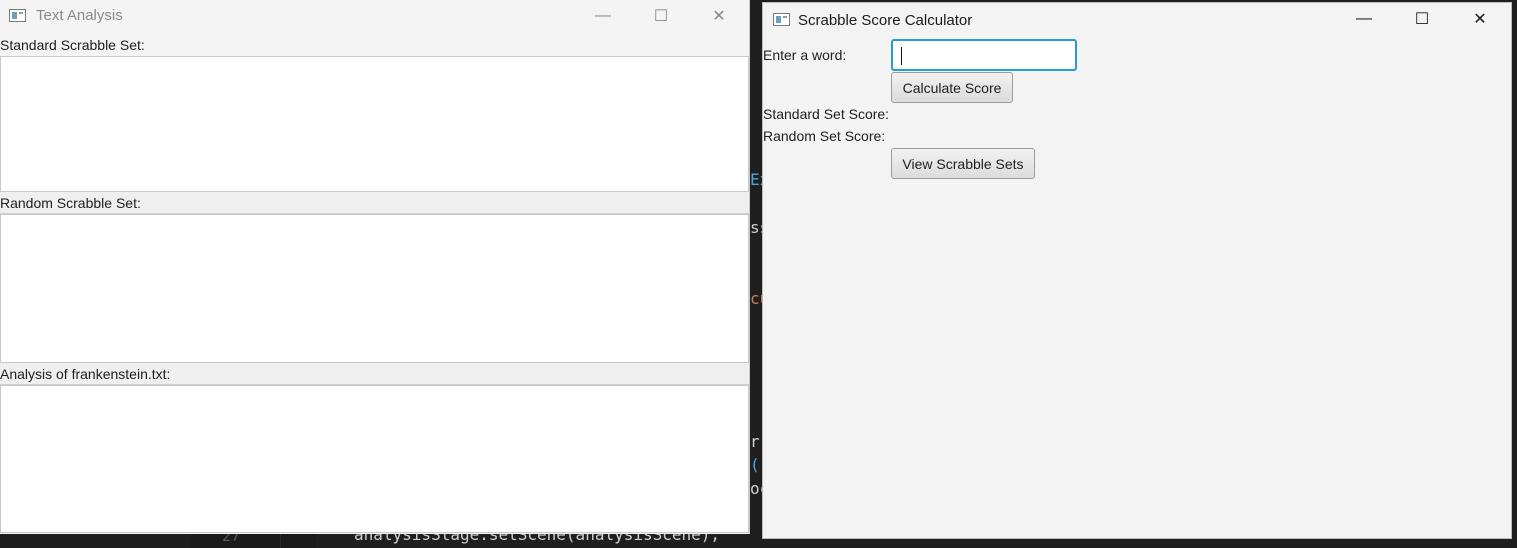 The height and width of the screenshot is (548, 1517). What do you see at coordinates (374, 16) in the screenshot?
I see `title-bar: Text Analysis — ☐ ✕` at bounding box center [374, 16].